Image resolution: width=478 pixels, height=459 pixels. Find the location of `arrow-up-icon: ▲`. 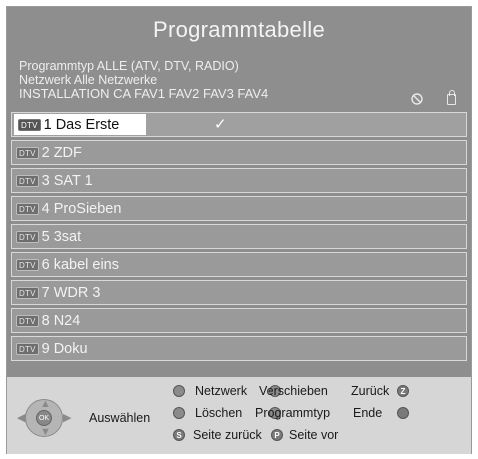

arrow-up-icon: ▲ is located at coordinates (45, 404).